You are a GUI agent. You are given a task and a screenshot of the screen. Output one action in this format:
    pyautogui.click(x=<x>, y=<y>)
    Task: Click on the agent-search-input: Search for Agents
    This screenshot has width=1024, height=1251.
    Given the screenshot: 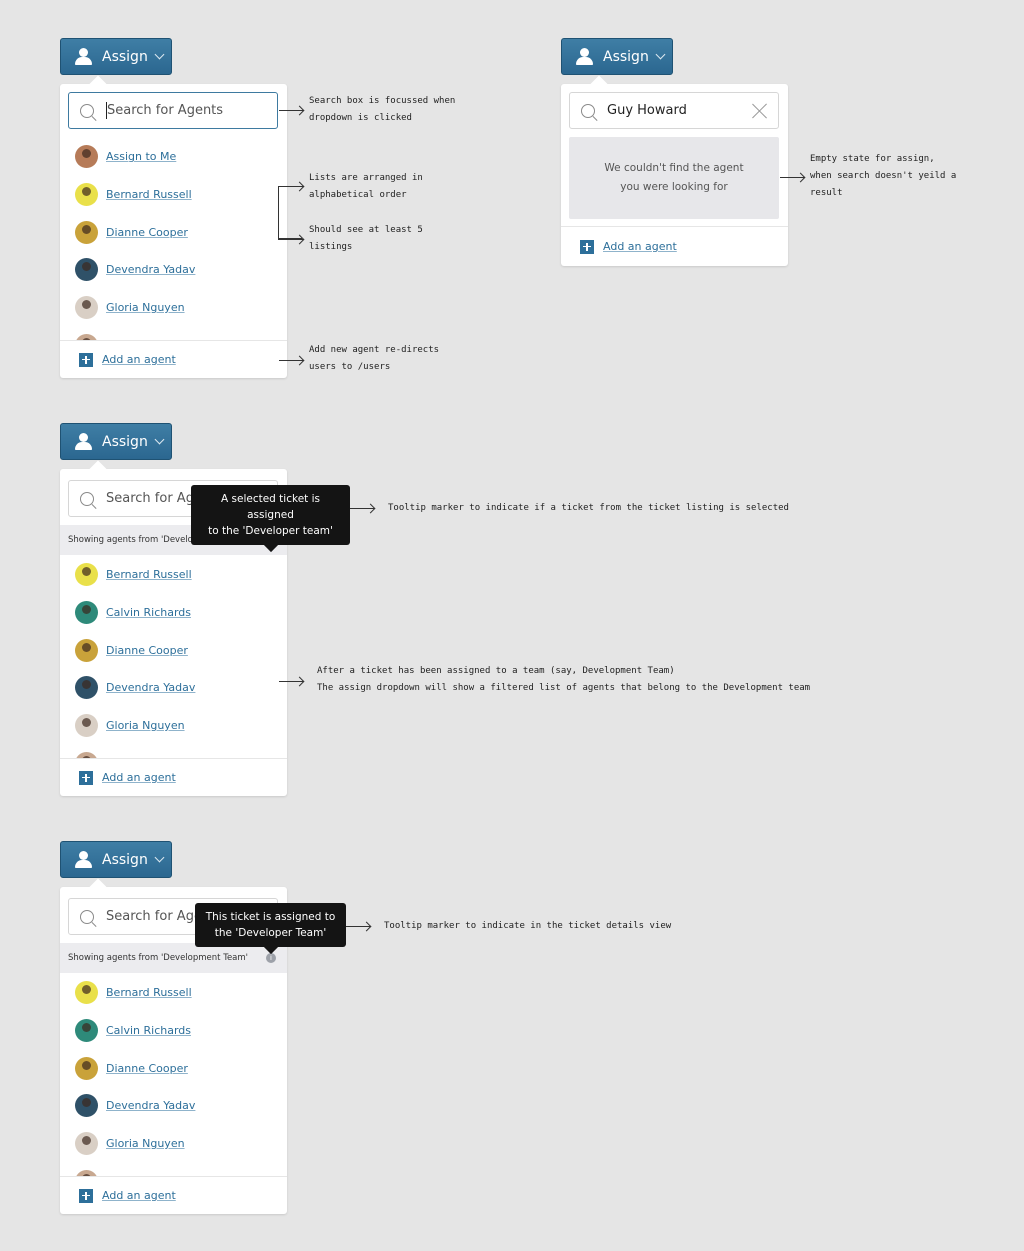 What is the action you would take?
    pyautogui.click(x=173, y=110)
    